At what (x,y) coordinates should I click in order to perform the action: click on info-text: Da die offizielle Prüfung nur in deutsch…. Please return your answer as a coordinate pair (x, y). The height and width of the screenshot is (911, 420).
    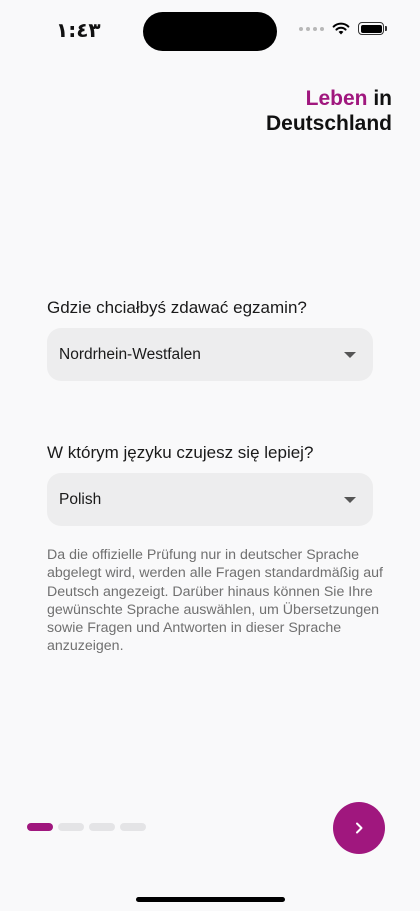
    Looking at the image, I should click on (215, 601).